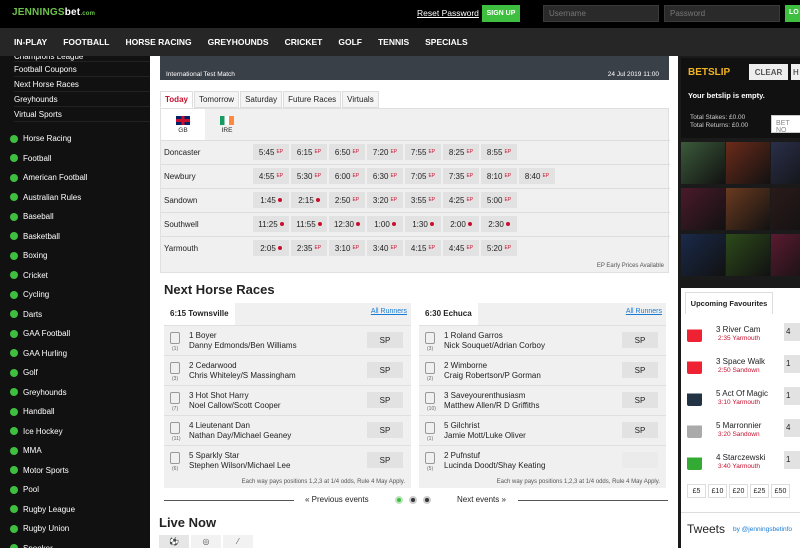  I want to click on meeting-name: Doncaster, so click(182, 152).